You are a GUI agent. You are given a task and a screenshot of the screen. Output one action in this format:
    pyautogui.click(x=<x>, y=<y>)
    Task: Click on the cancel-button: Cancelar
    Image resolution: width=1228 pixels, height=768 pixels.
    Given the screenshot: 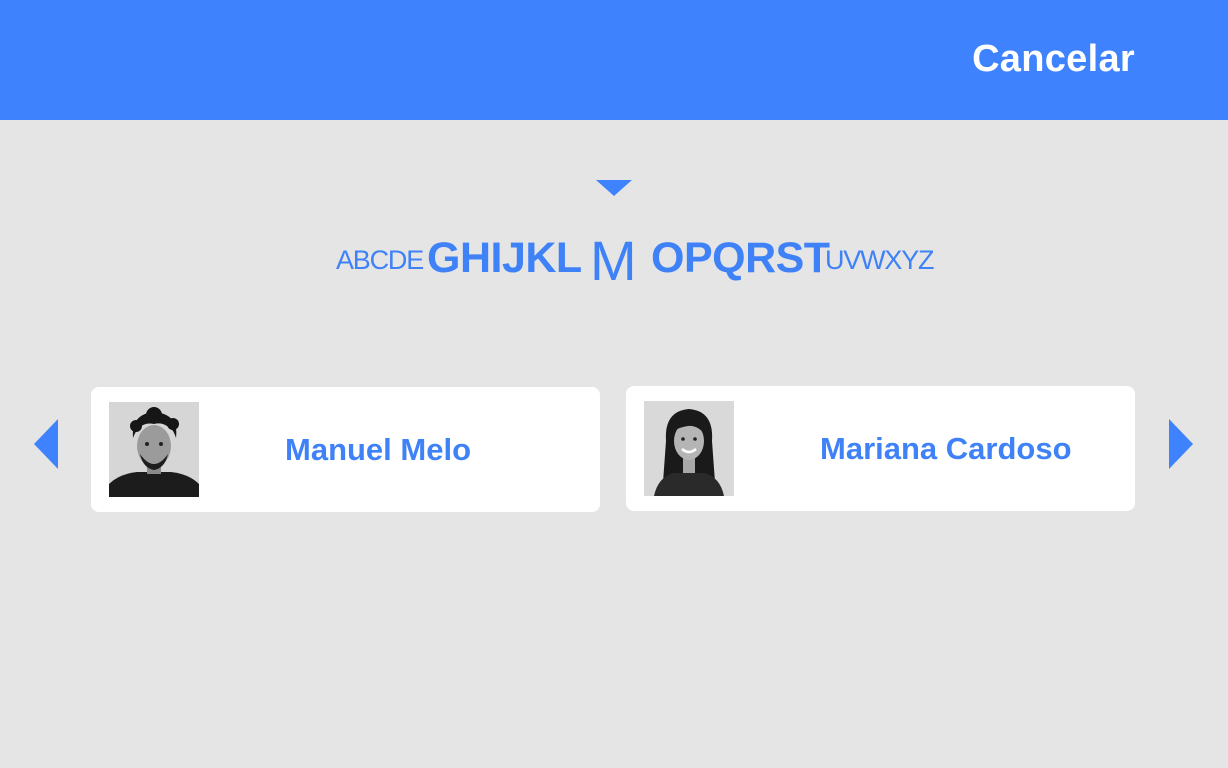 What is the action you would take?
    pyautogui.click(x=1053, y=59)
    